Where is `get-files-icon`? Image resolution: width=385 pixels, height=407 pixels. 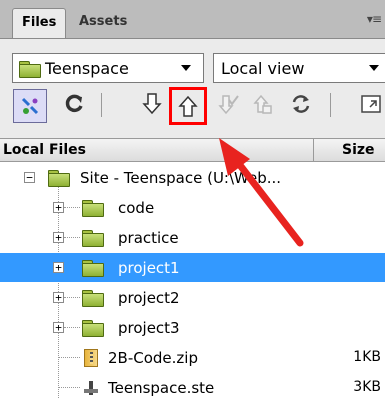
get-files-icon is located at coordinates (152, 104).